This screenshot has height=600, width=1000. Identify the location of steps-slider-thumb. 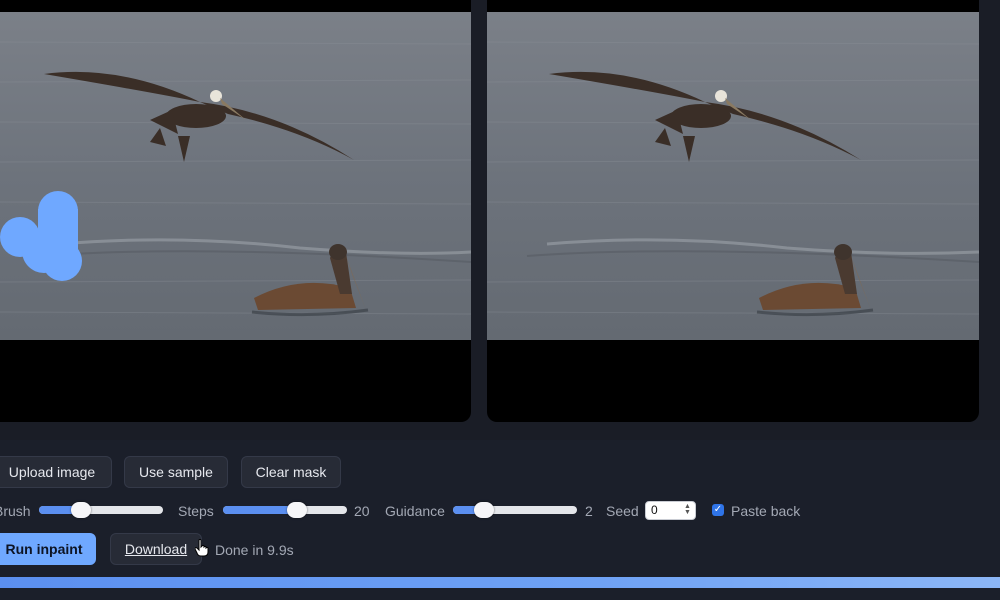
(297, 510).